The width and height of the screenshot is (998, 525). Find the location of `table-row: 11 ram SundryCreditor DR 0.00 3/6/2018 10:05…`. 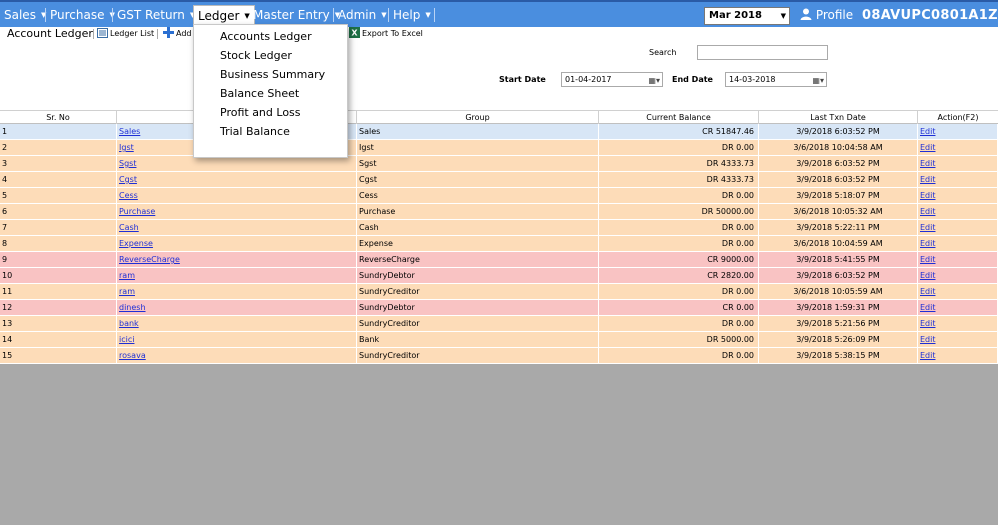

table-row: 11 ram SundryCreditor DR 0.00 3/6/2018 10:05… is located at coordinates (499, 292).